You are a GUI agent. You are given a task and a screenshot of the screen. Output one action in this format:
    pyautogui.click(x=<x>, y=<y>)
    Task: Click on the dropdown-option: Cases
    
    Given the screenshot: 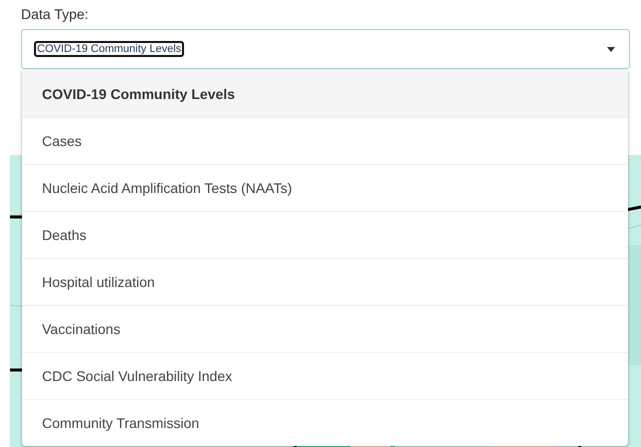 What is the action you would take?
    pyautogui.click(x=325, y=140)
    